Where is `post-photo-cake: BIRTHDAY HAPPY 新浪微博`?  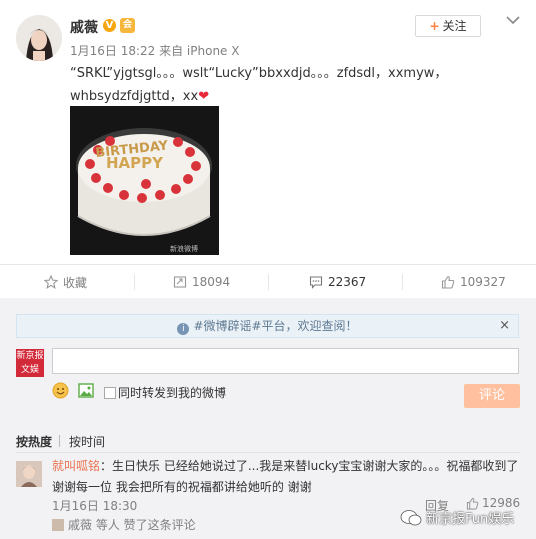
post-photo-cake: BIRTHDAY HAPPY 新浪微博 is located at coordinates (144, 180).